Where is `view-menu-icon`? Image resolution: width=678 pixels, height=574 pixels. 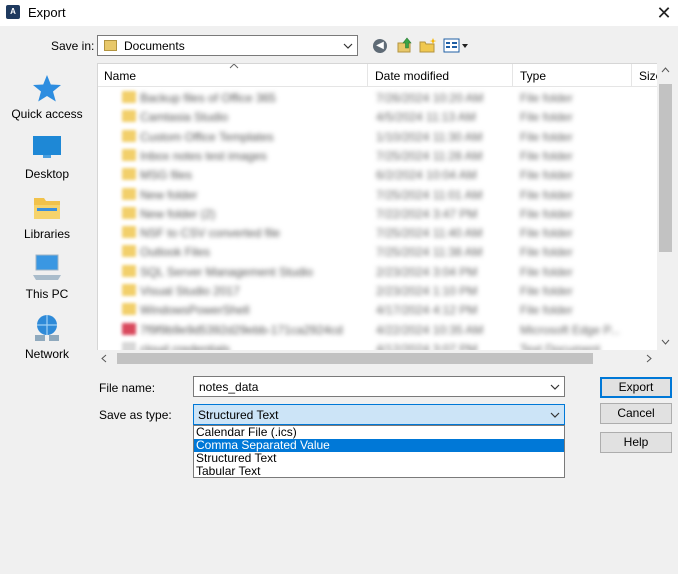 view-menu-icon is located at coordinates (456, 45).